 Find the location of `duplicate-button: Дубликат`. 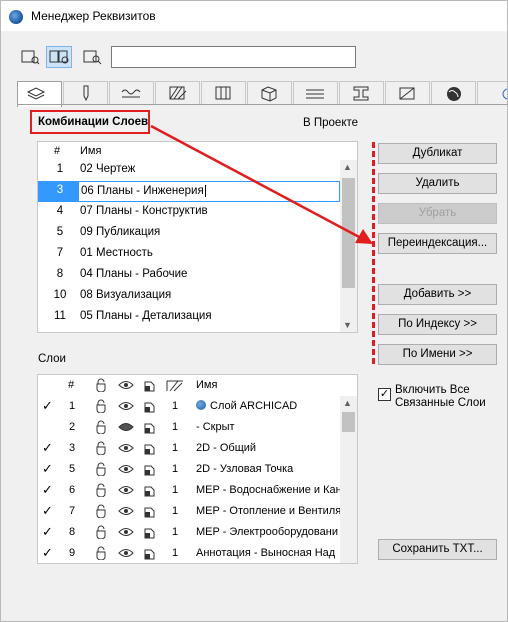

duplicate-button: Дубликат is located at coordinates (437, 153).